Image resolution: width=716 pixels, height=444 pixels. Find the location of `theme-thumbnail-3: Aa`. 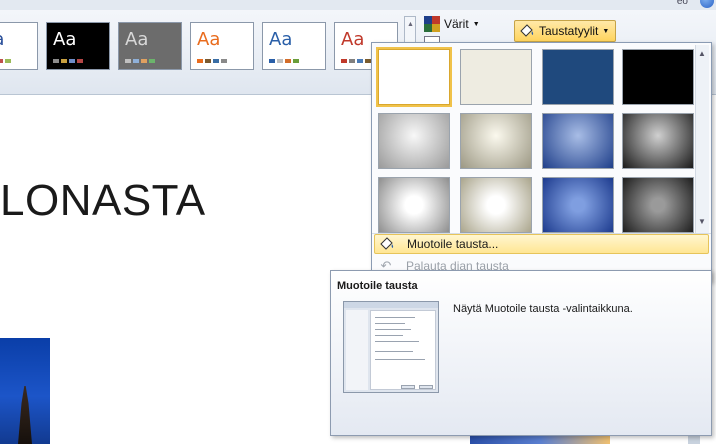

theme-thumbnail-3: Aa is located at coordinates (222, 46).